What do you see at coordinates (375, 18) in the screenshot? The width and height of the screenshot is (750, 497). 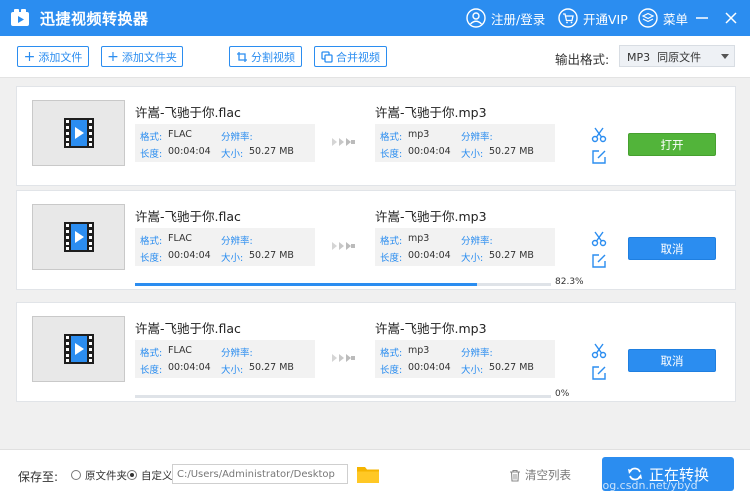 I see `title-bar: 迅捷视频转换器 注册/登录 开通VIP 菜单` at bounding box center [375, 18].